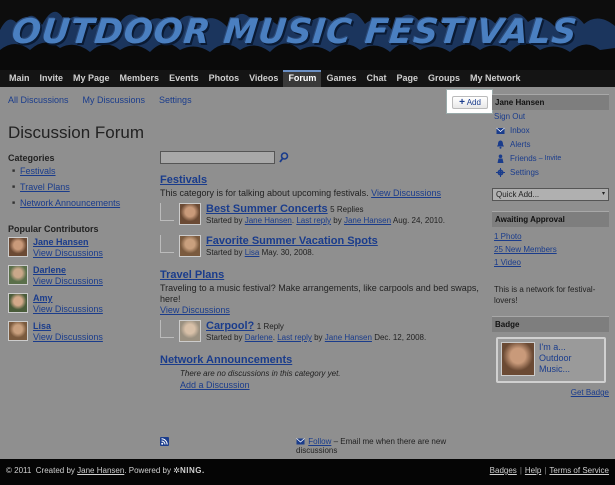 The height and width of the screenshot is (485, 615). I want to click on ning-logo-icon: ✲, so click(176, 470).